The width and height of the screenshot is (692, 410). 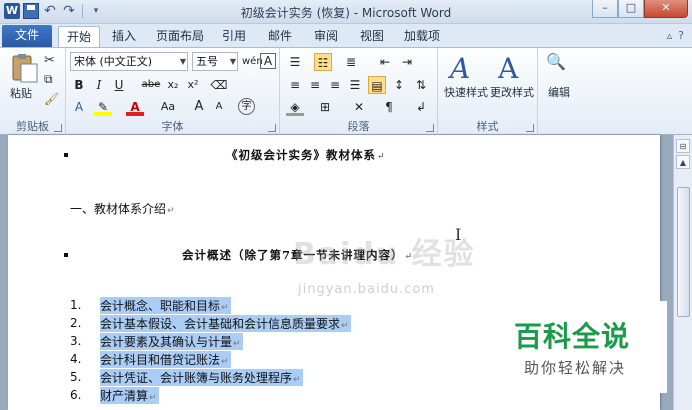 I want to click on paste-button-label: 粘贴, so click(x=21, y=93).